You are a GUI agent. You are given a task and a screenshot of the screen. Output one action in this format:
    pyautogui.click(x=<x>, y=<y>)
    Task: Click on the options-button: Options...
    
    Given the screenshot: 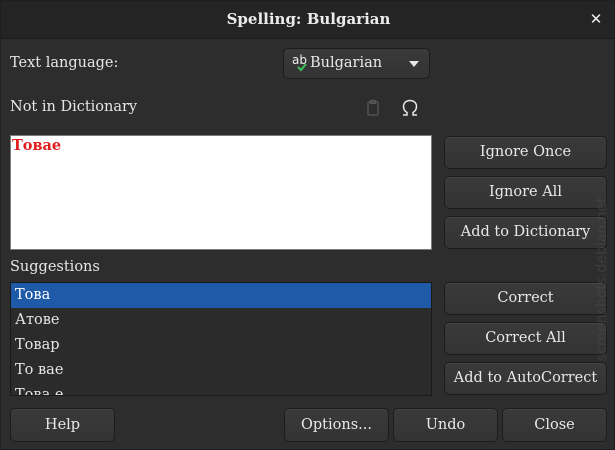 What is the action you would take?
    pyautogui.click(x=336, y=425)
    